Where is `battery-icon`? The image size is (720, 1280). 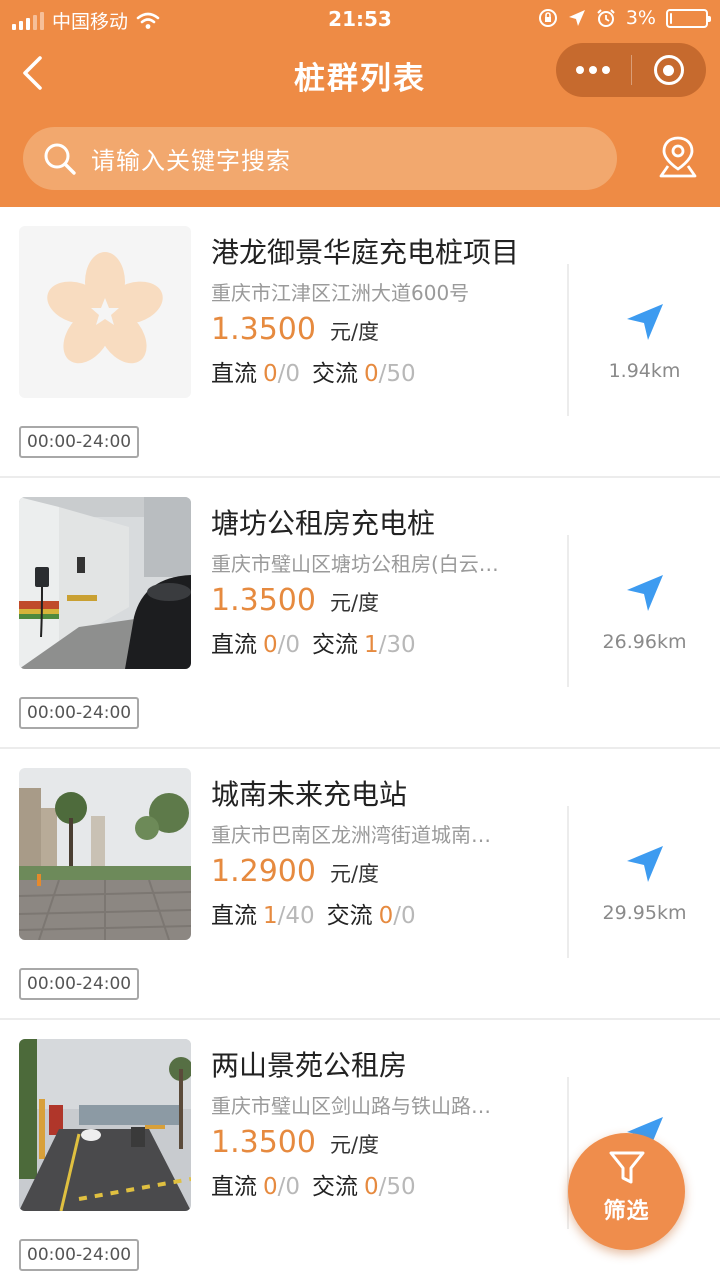
battery-icon is located at coordinates (688, 18).